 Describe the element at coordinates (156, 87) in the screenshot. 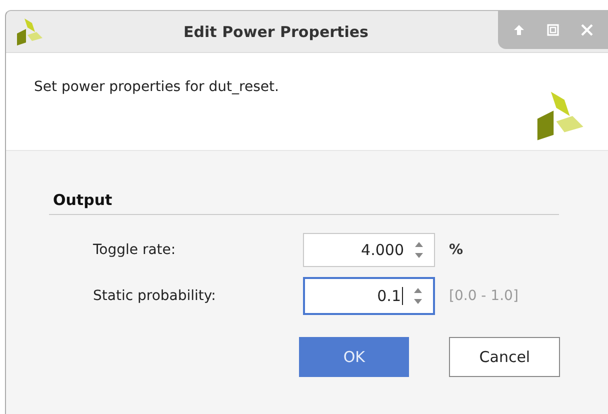

I see `description-text: Set power properties for dut_reset.` at that location.